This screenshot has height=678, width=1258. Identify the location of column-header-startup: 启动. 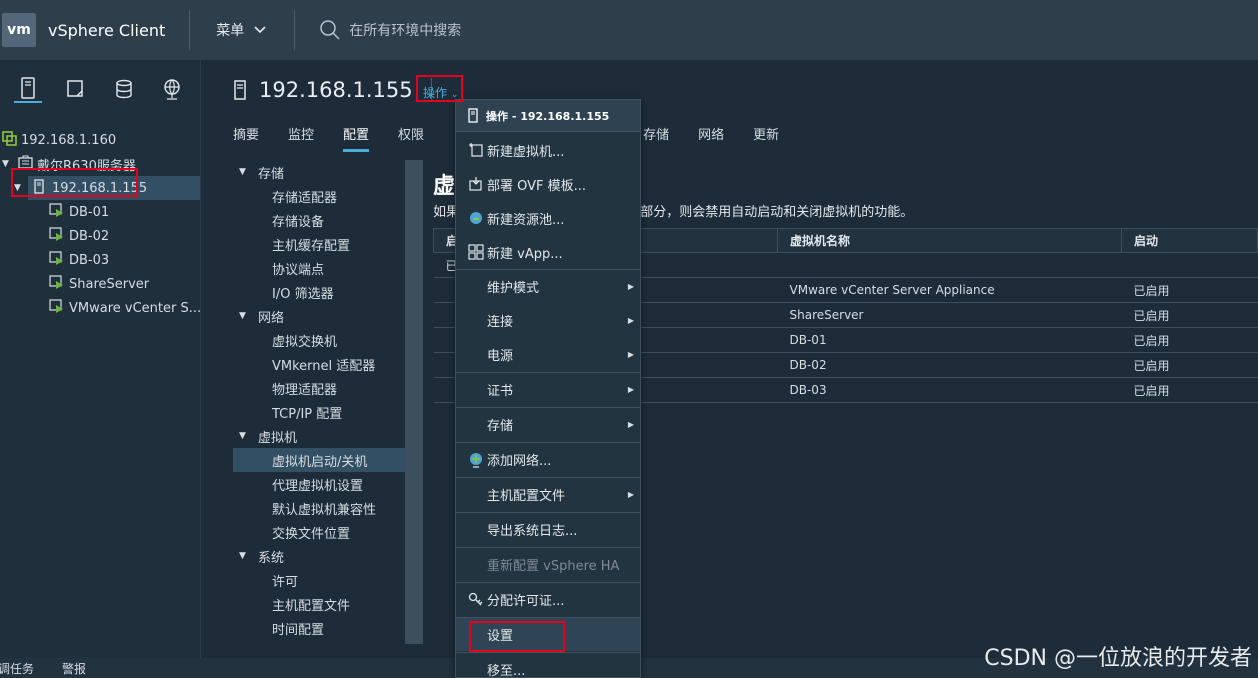
(1189, 240).